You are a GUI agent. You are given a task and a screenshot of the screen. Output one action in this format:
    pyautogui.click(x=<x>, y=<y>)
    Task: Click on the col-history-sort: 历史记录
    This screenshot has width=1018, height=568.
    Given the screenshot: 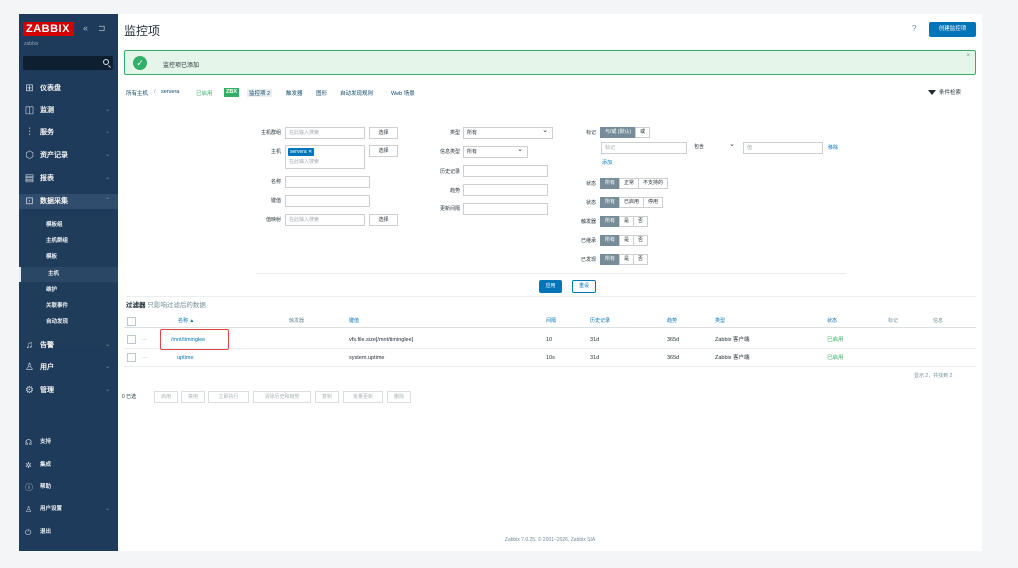 What is the action you would take?
    pyautogui.click(x=600, y=320)
    